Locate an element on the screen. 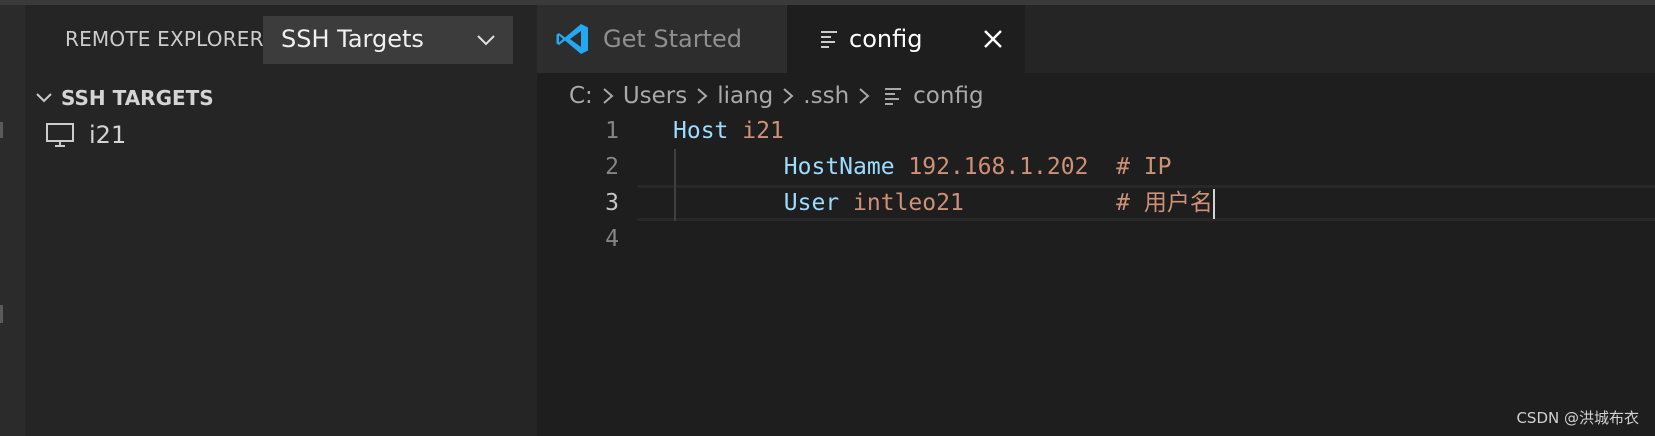 The width and height of the screenshot is (1655, 436). section-label: SSH TARGETS is located at coordinates (137, 98).